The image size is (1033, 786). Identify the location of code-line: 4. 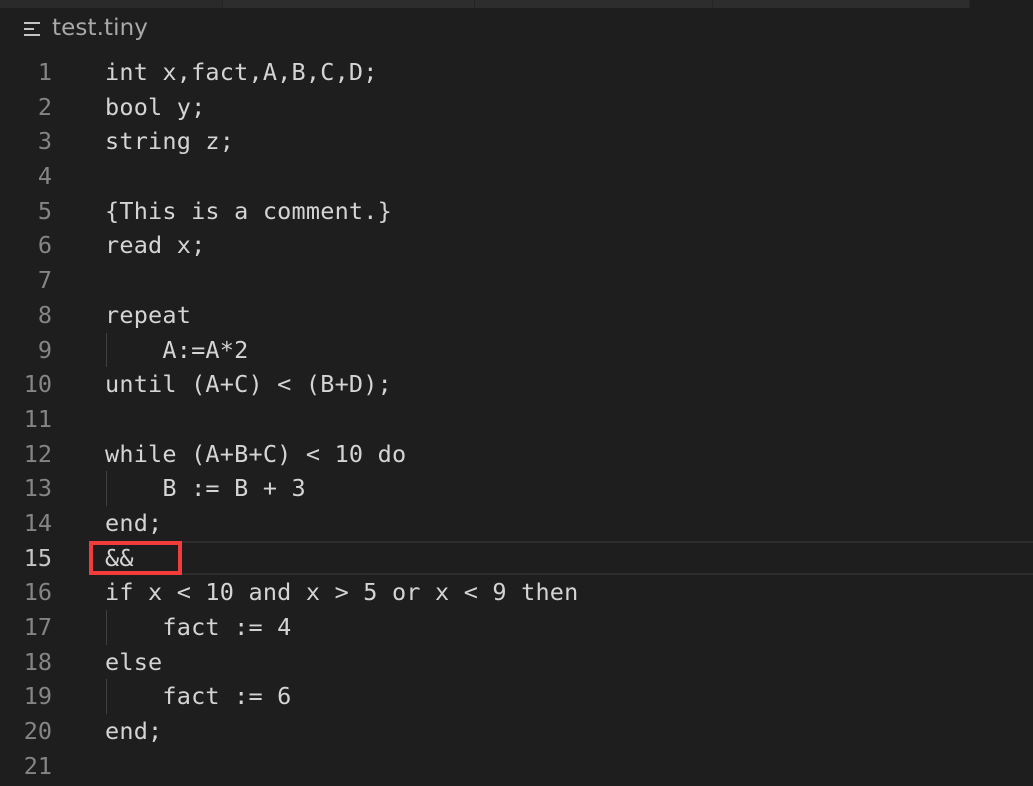
(516, 176).